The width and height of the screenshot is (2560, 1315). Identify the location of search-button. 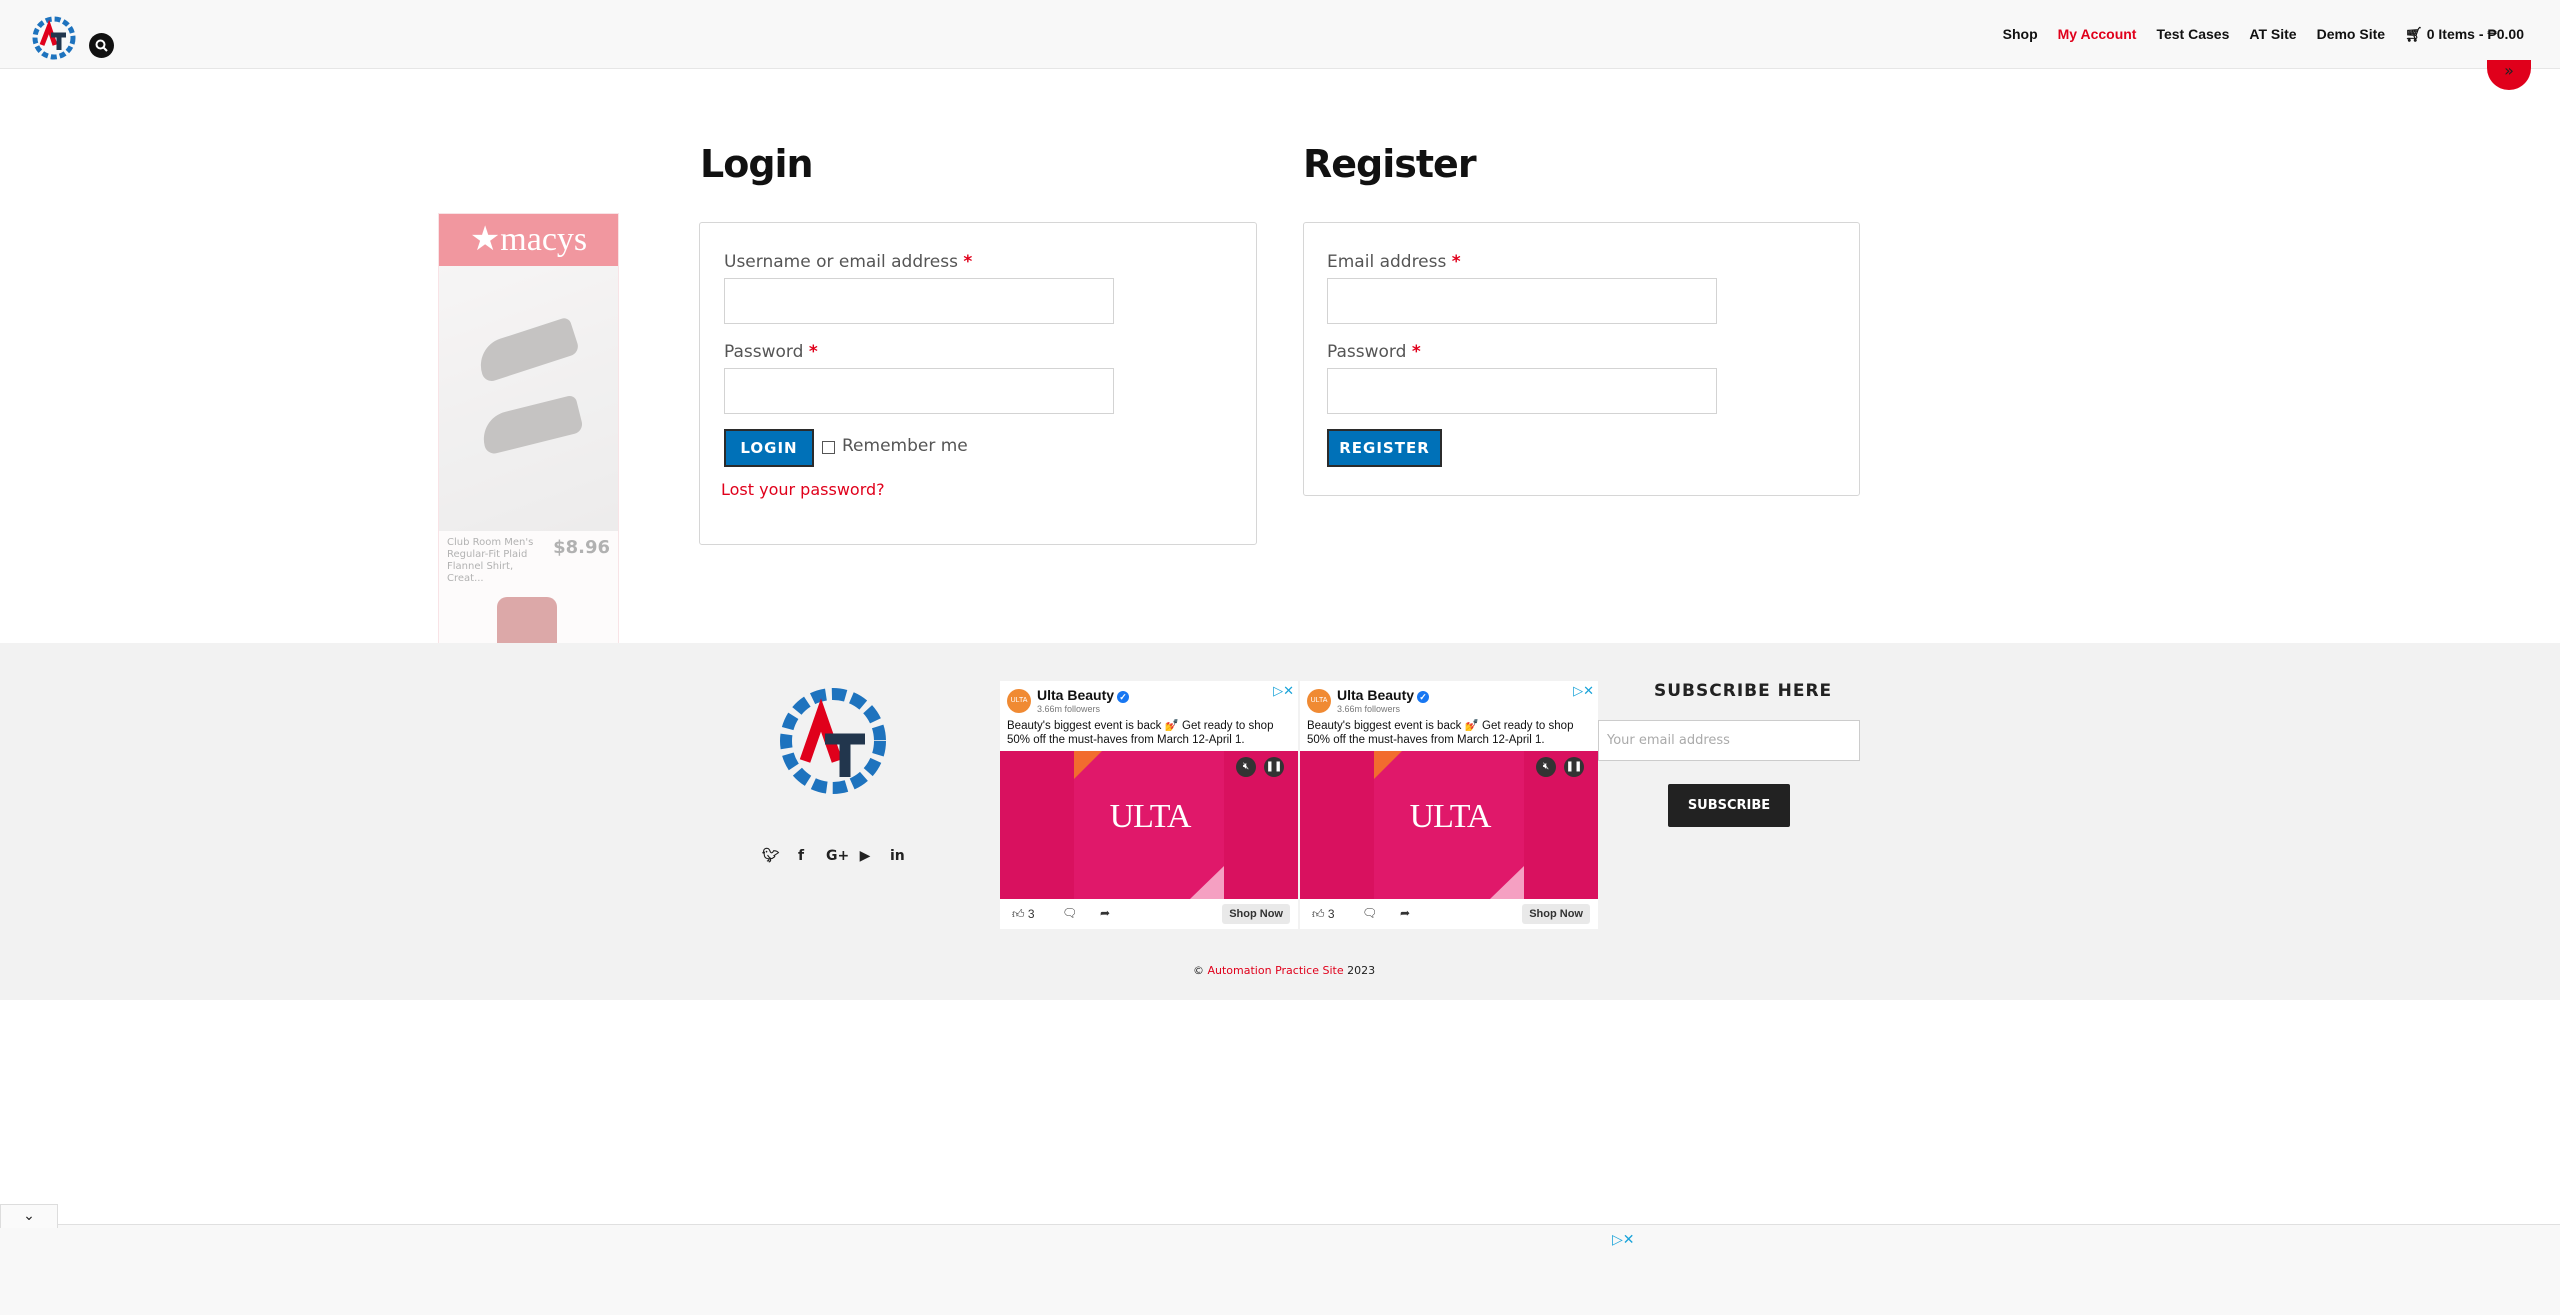
(101, 45).